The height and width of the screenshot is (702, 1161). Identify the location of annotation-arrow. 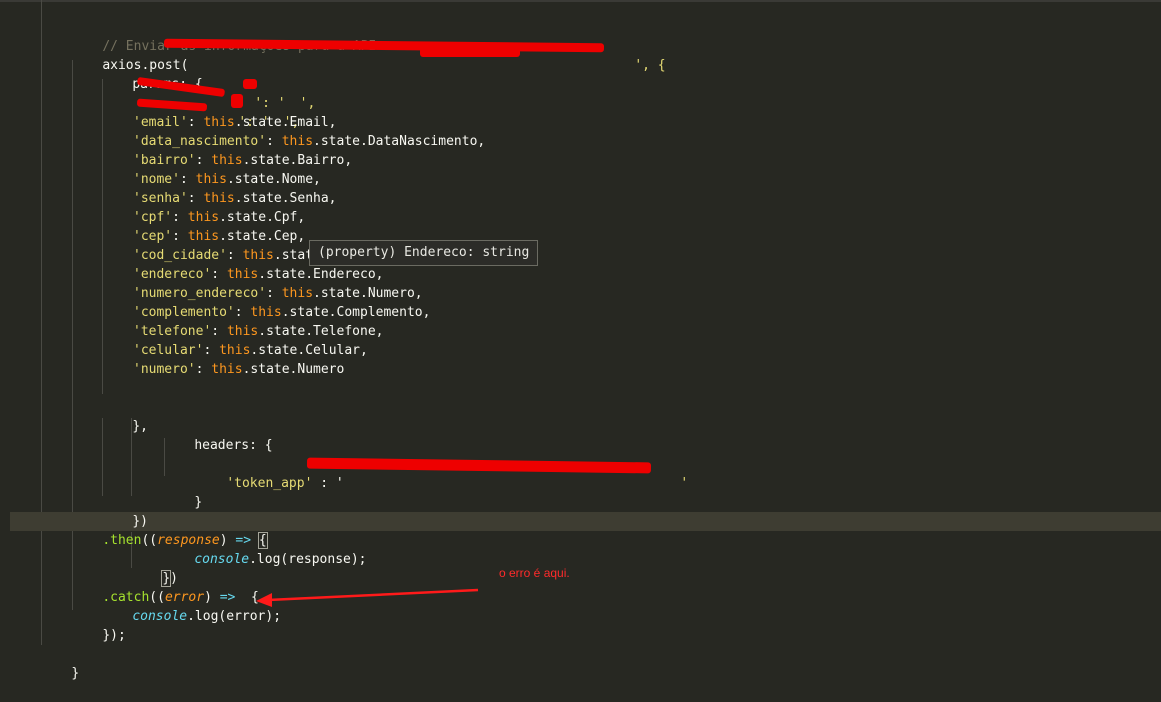
(367, 597).